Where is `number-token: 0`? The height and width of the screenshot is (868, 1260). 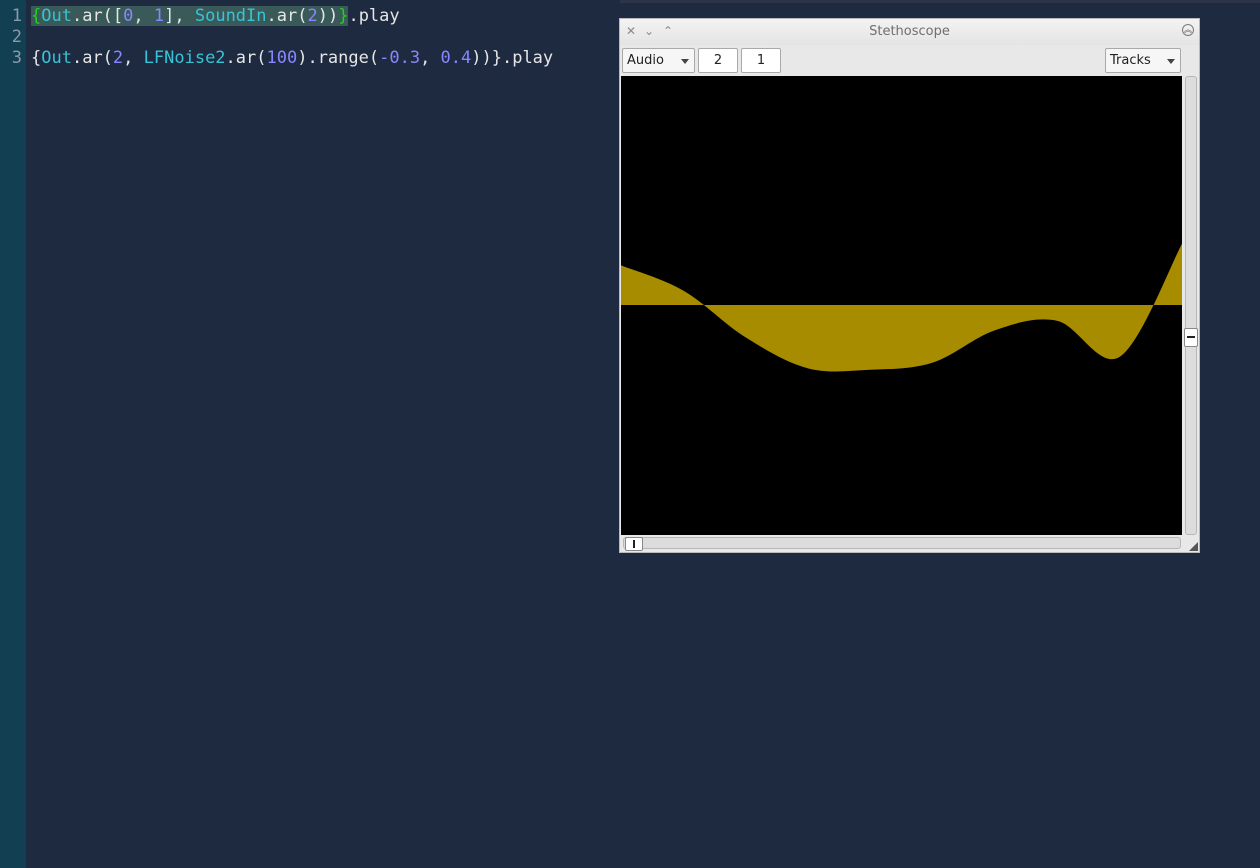
number-token: 0 is located at coordinates (128, 16).